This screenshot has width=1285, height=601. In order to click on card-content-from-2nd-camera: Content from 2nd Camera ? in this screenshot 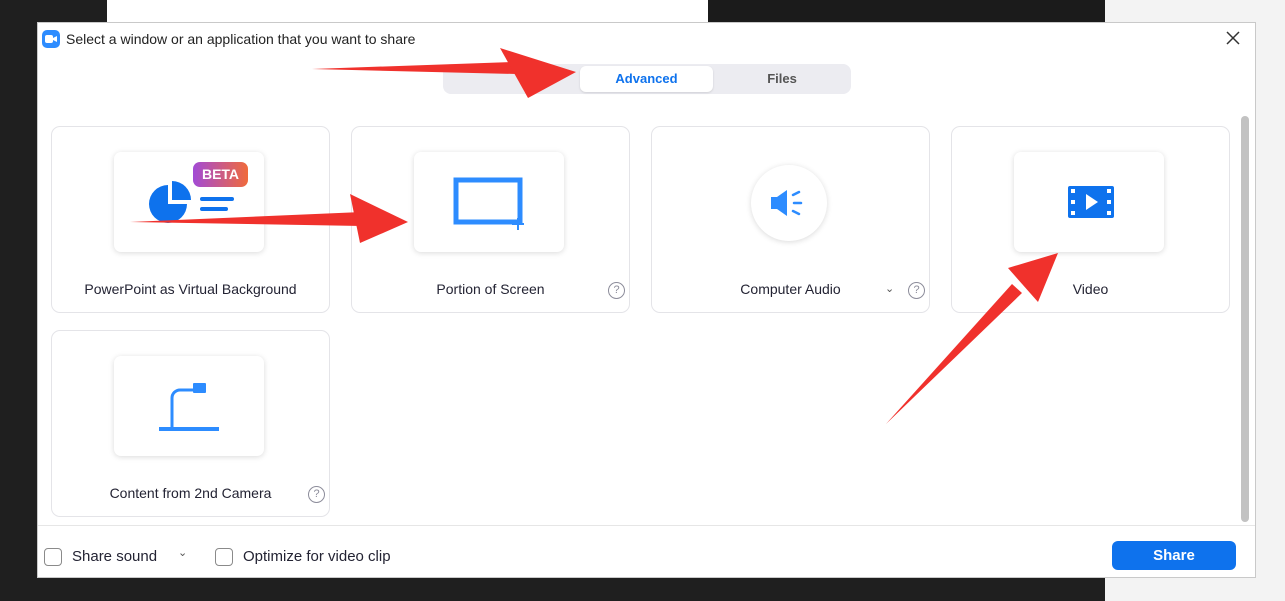, I will do `click(190, 423)`.